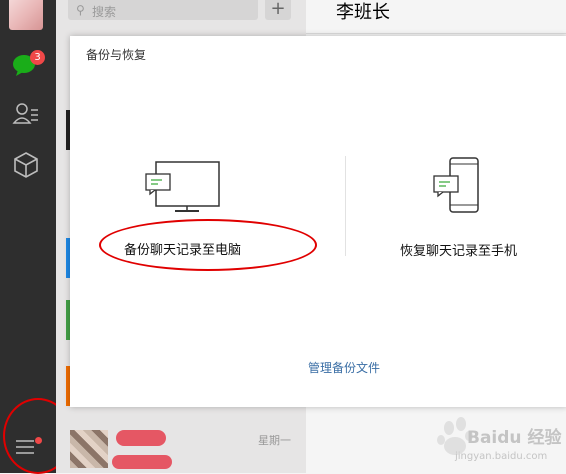  Describe the element at coordinates (274, 440) in the screenshot. I see `list-item-time: 星期一` at that location.